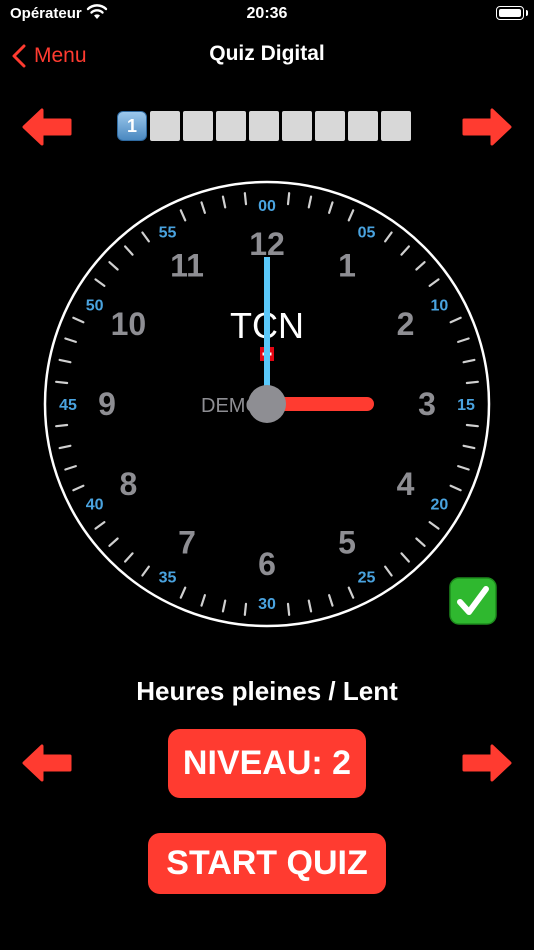 The height and width of the screenshot is (950, 534). I want to click on next-question-arrow-icon, so click(487, 127).